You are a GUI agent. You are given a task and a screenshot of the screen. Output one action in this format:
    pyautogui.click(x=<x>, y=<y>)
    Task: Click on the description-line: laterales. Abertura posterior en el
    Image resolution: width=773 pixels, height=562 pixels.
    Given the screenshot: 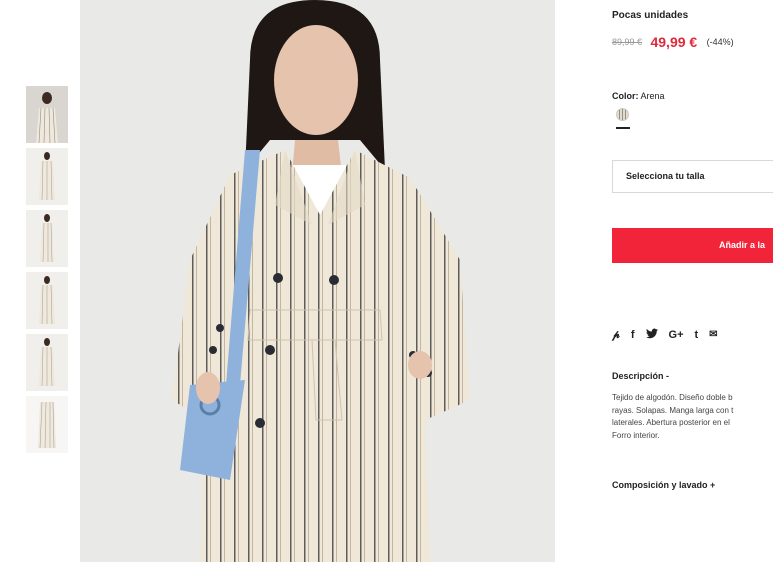 What is the action you would take?
    pyautogui.click(x=671, y=422)
    